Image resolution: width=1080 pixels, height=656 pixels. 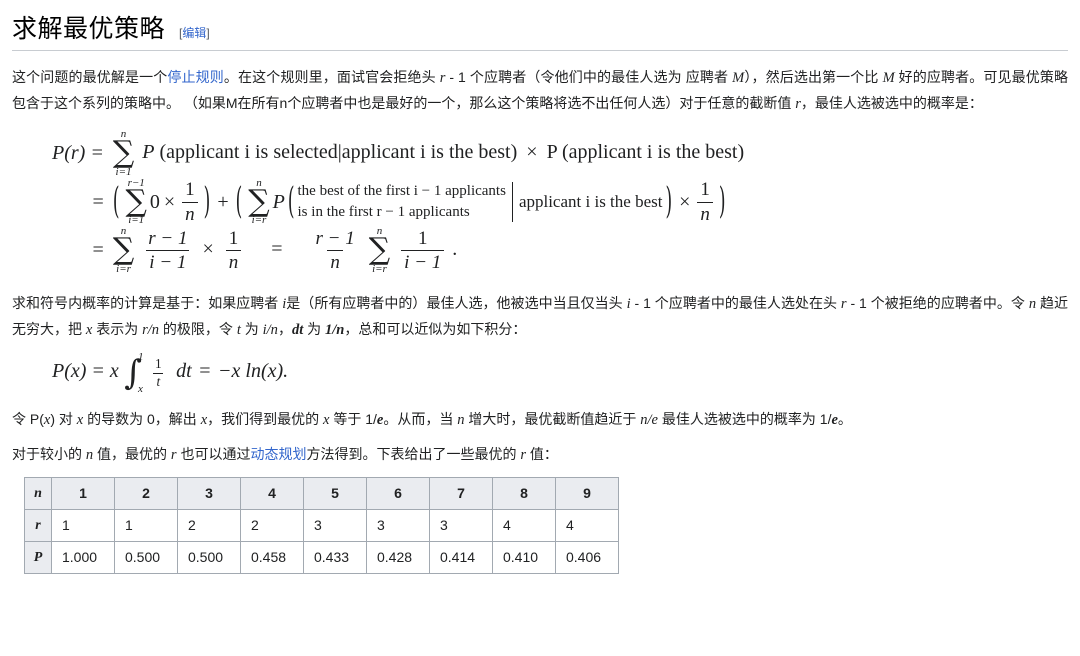 What do you see at coordinates (146, 493) in the screenshot?
I see `table-cell-n-2: 2` at bounding box center [146, 493].